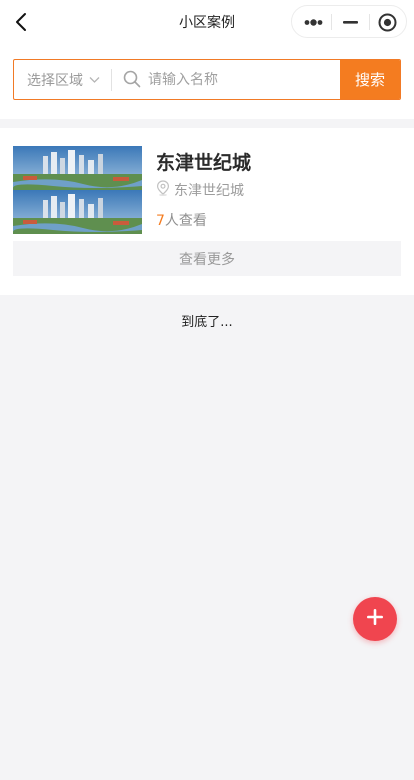 Image resolution: width=414 pixels, height=780 pixels. Describe the element at coordinates (207, 22) in the screenshot. I see `navbar: 小区案例` at that location.